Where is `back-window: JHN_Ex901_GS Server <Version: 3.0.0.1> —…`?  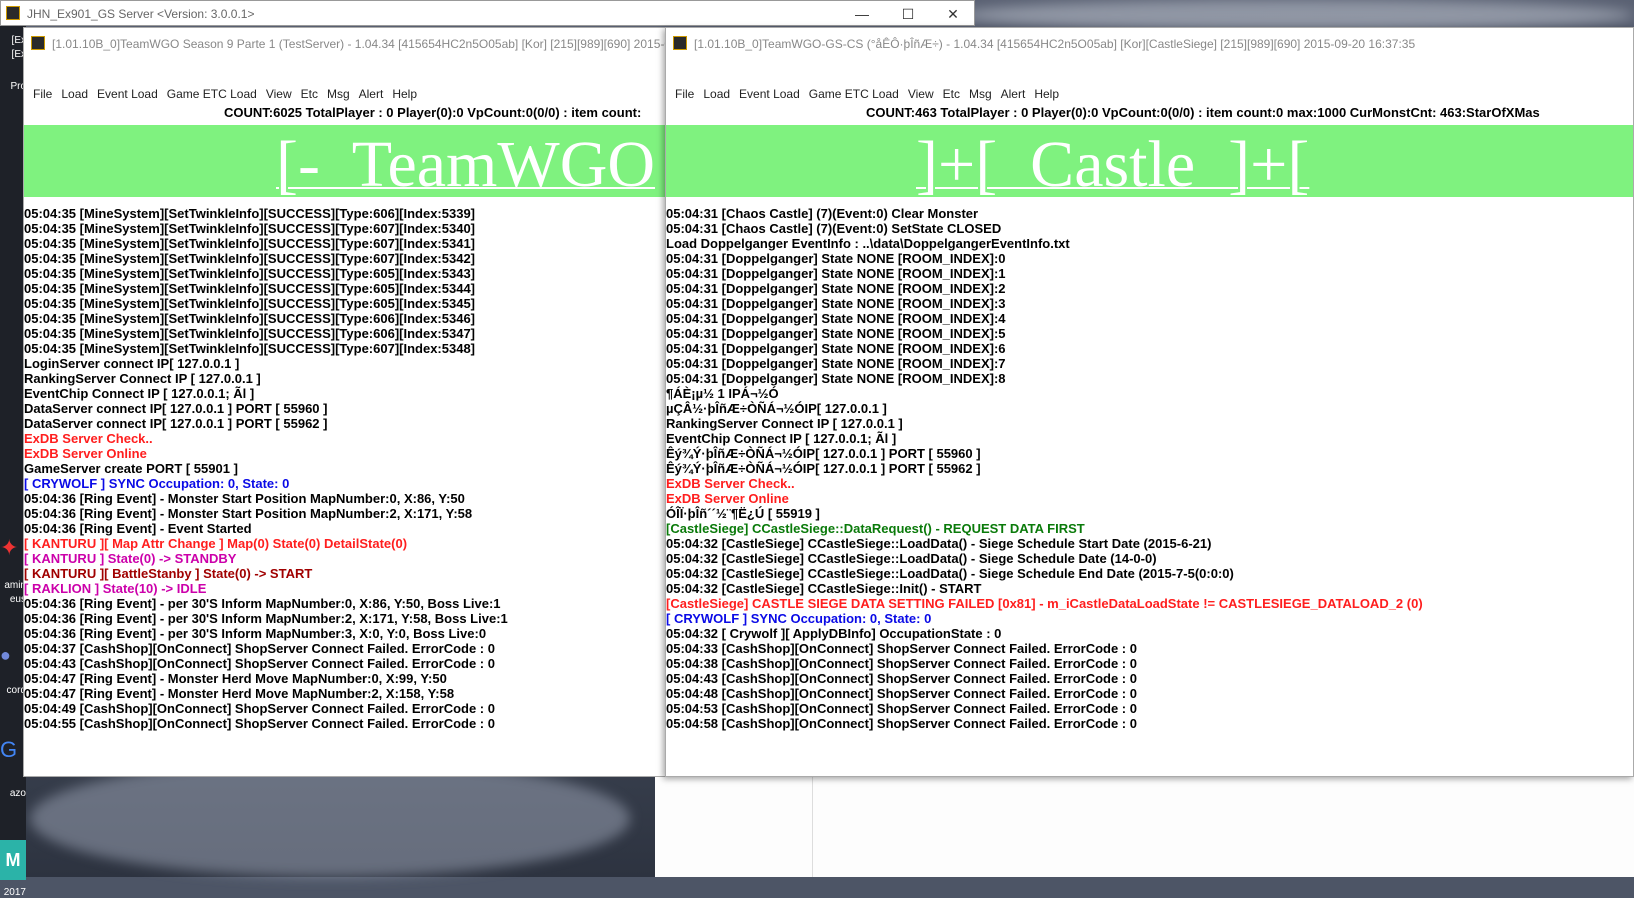 back-window: JHN_Ex901_GS Server <Version: 3.0.0.1> —… is located at coordinates (487, 13).